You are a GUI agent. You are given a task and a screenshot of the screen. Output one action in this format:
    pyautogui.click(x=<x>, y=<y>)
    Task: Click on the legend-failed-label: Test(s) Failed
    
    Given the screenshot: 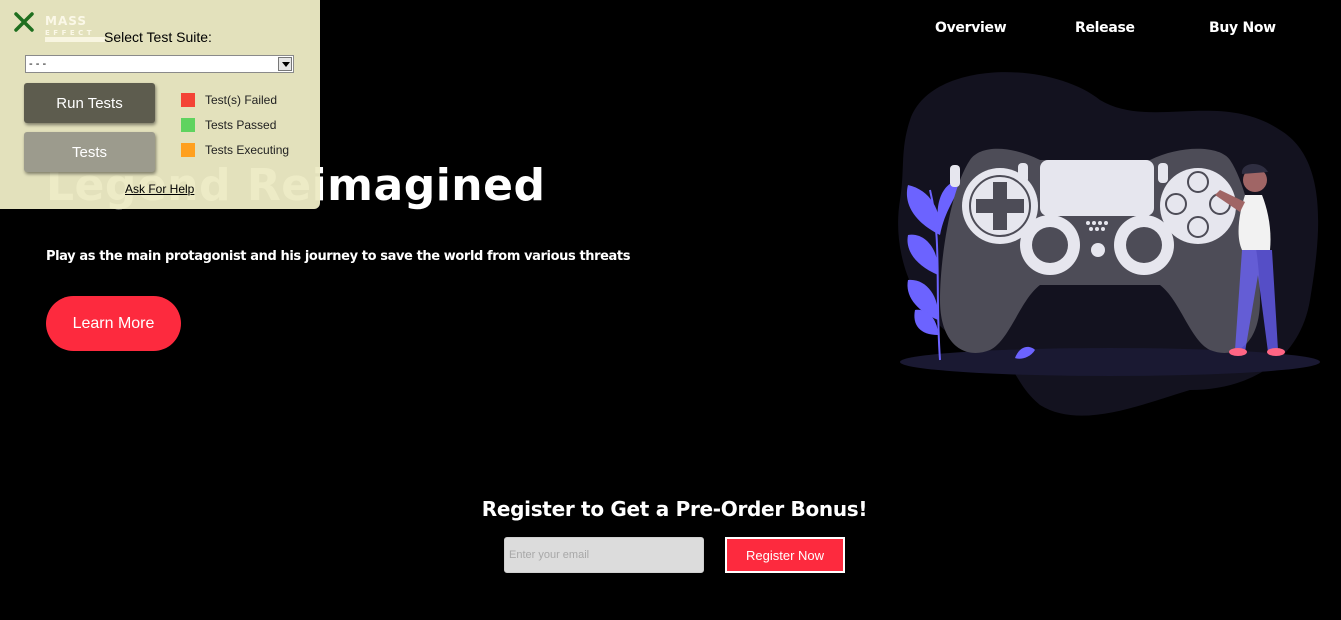 What is the action you would take?
    pyautogui.click(x=241, y=100)
    